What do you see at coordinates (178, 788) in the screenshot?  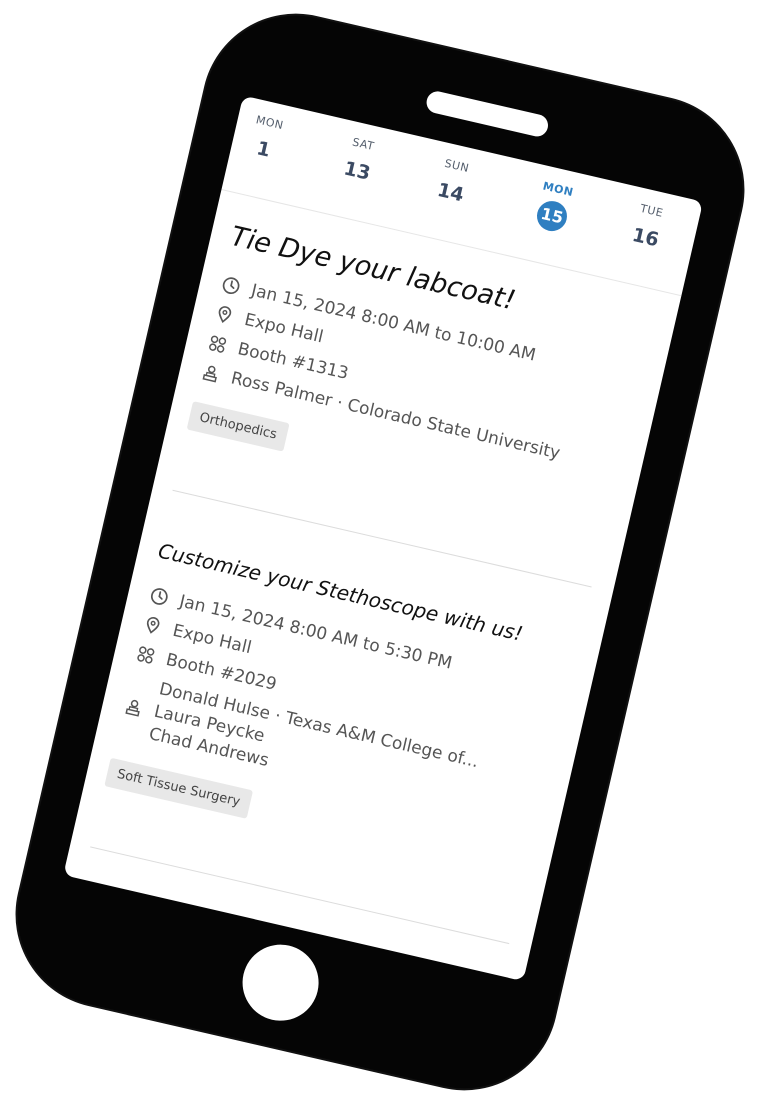 I see `event-category-tag: Soft Tissue Surgery` at bounding box center [178, 788].